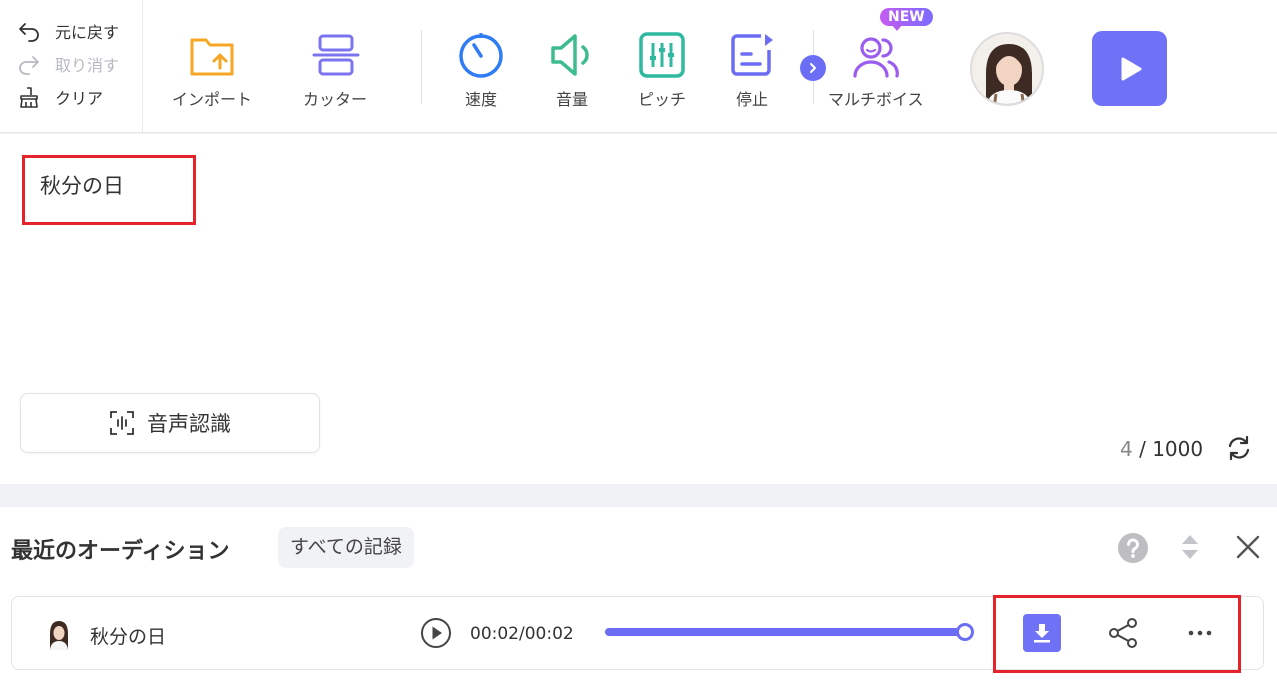 Image resolution: width=1277 pixels, height=687 pixels. What do you see at coordinates (1239, 448) in the screenshot?
I see `refresh-icon` at bounding box center [1239, 448].